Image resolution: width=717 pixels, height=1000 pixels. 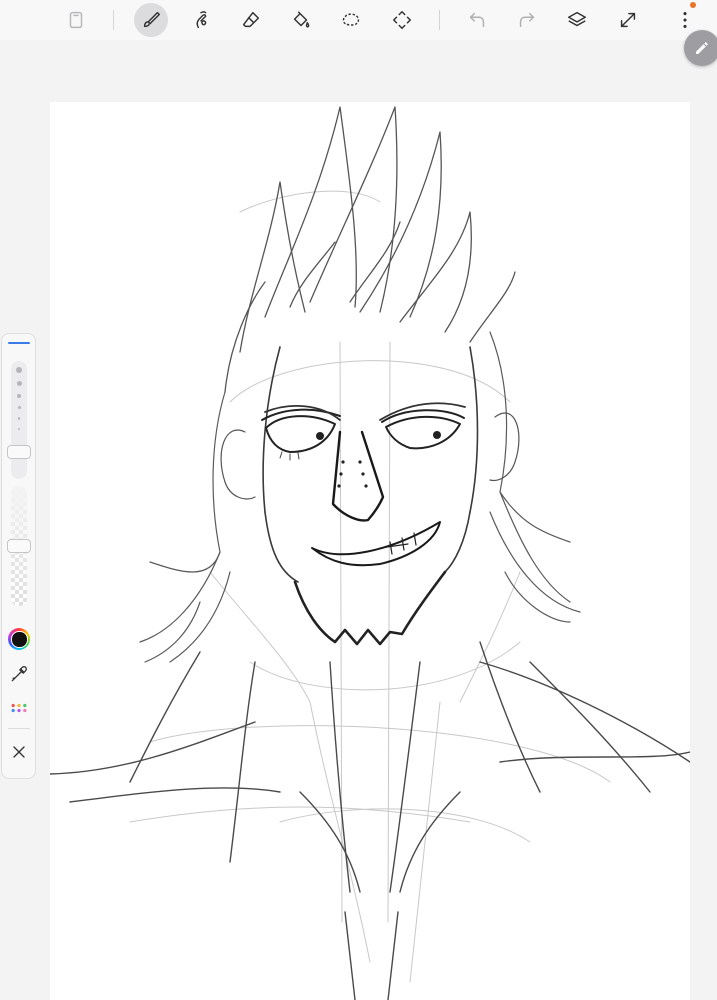 What do you see at coordinates (19, 452) in the screenshot?
I see `brush-size-handle` at bounding box center [19, 452].